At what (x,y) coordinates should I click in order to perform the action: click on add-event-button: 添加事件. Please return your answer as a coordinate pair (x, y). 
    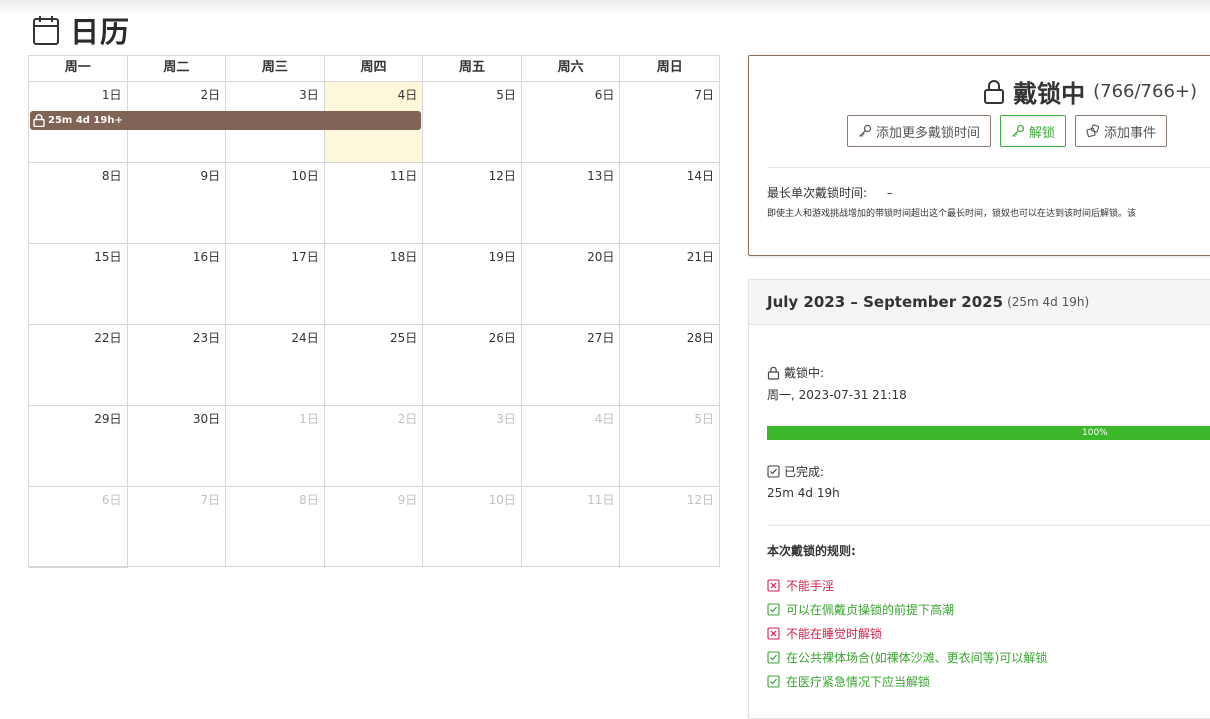
    Looking at the image, I should click on (1121, 131).